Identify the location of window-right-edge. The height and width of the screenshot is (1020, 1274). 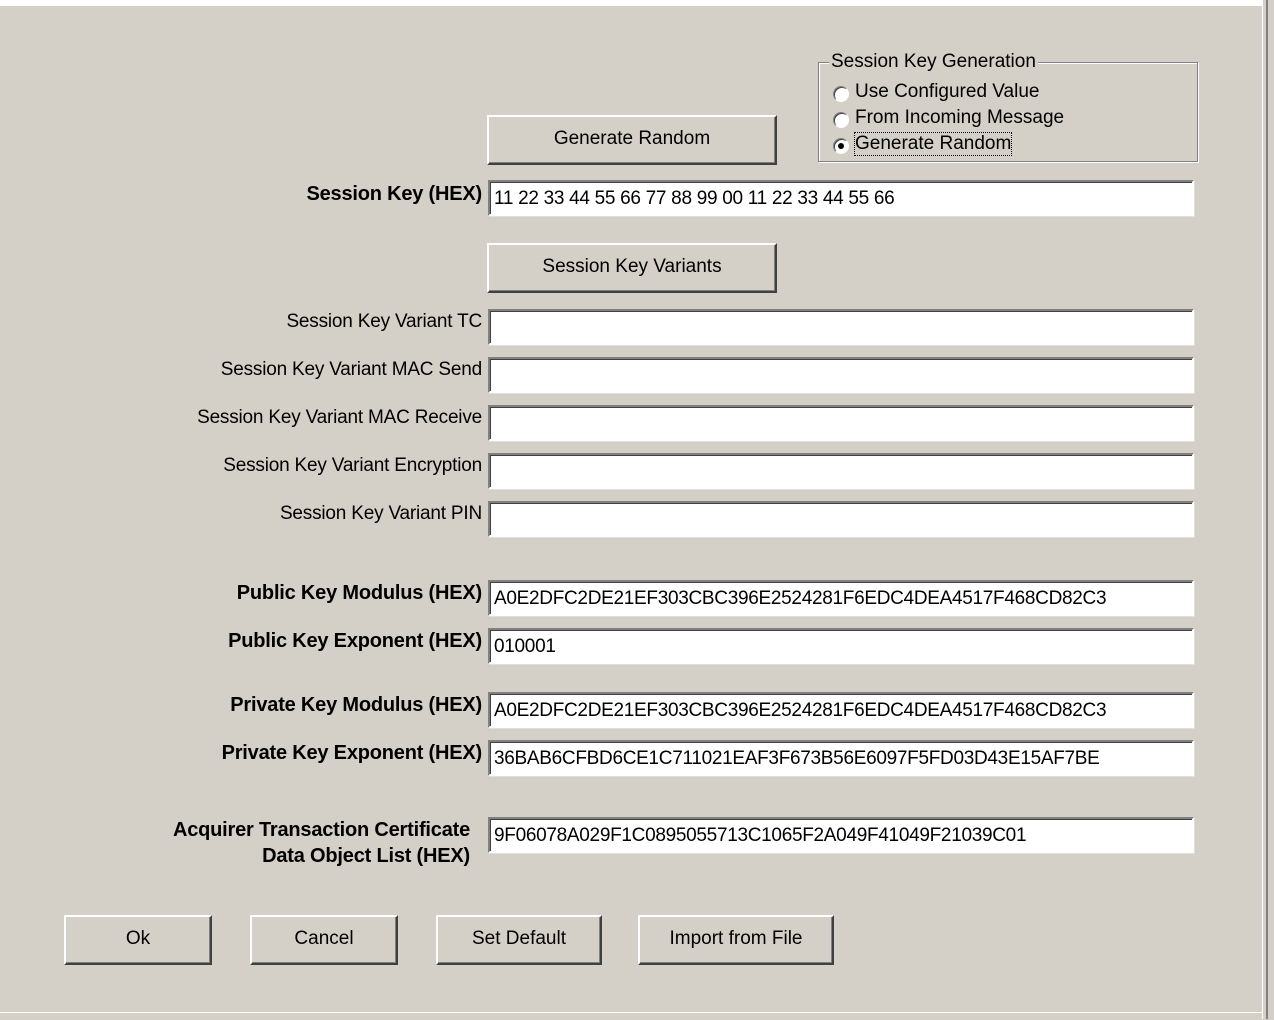
(1268, 509).